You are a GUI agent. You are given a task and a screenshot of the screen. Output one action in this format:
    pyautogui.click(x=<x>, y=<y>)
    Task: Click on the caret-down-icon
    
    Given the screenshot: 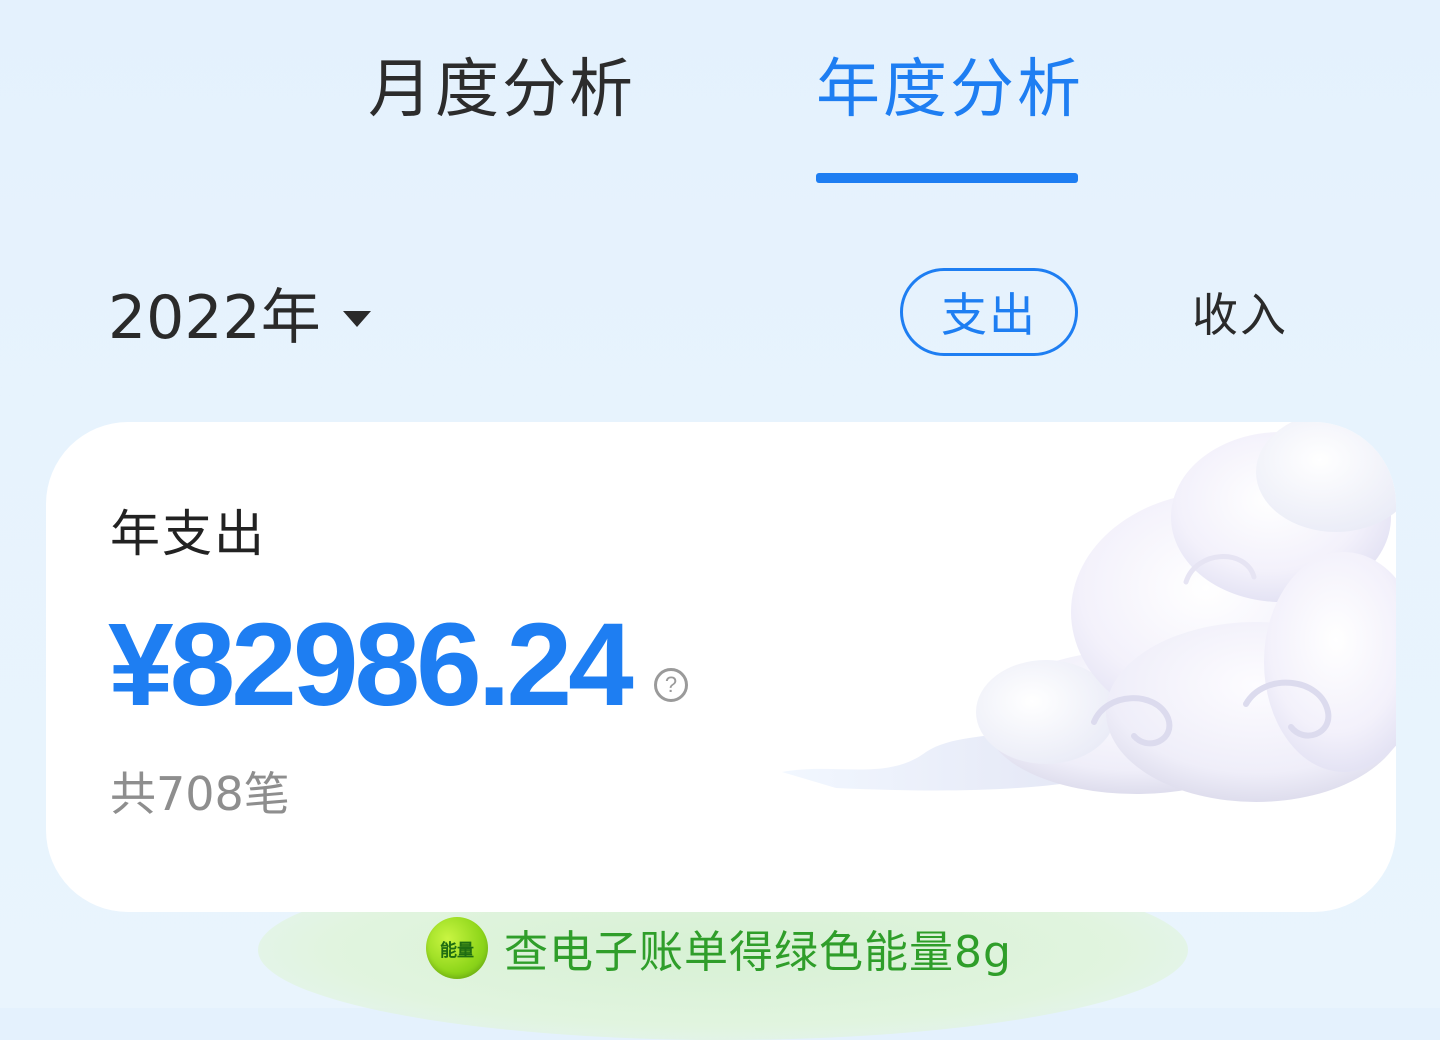 What is the action you would take?
    pyautogui.click(x=356, y=319)
    